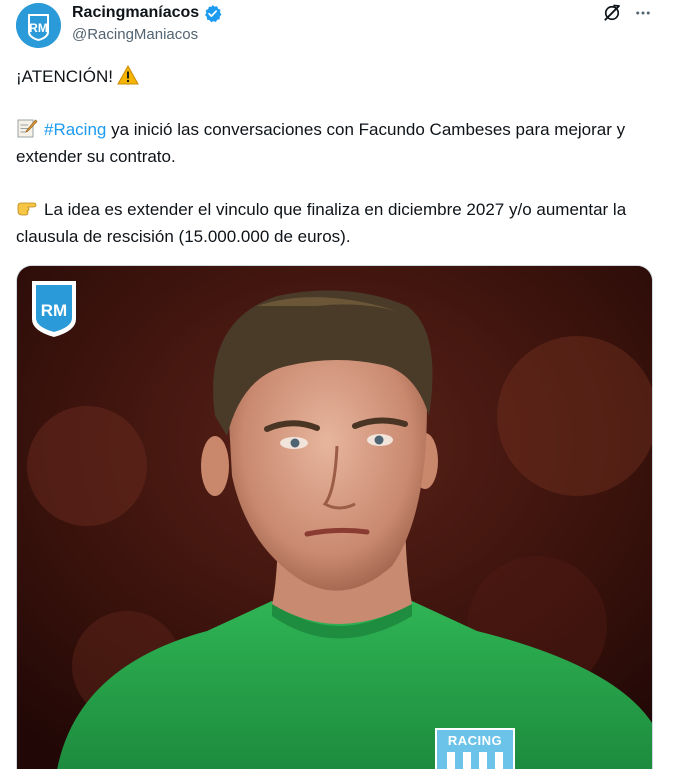 The height and width of the screenshot is (769, 673). I want to click on memo-icon, so click(27, 128).